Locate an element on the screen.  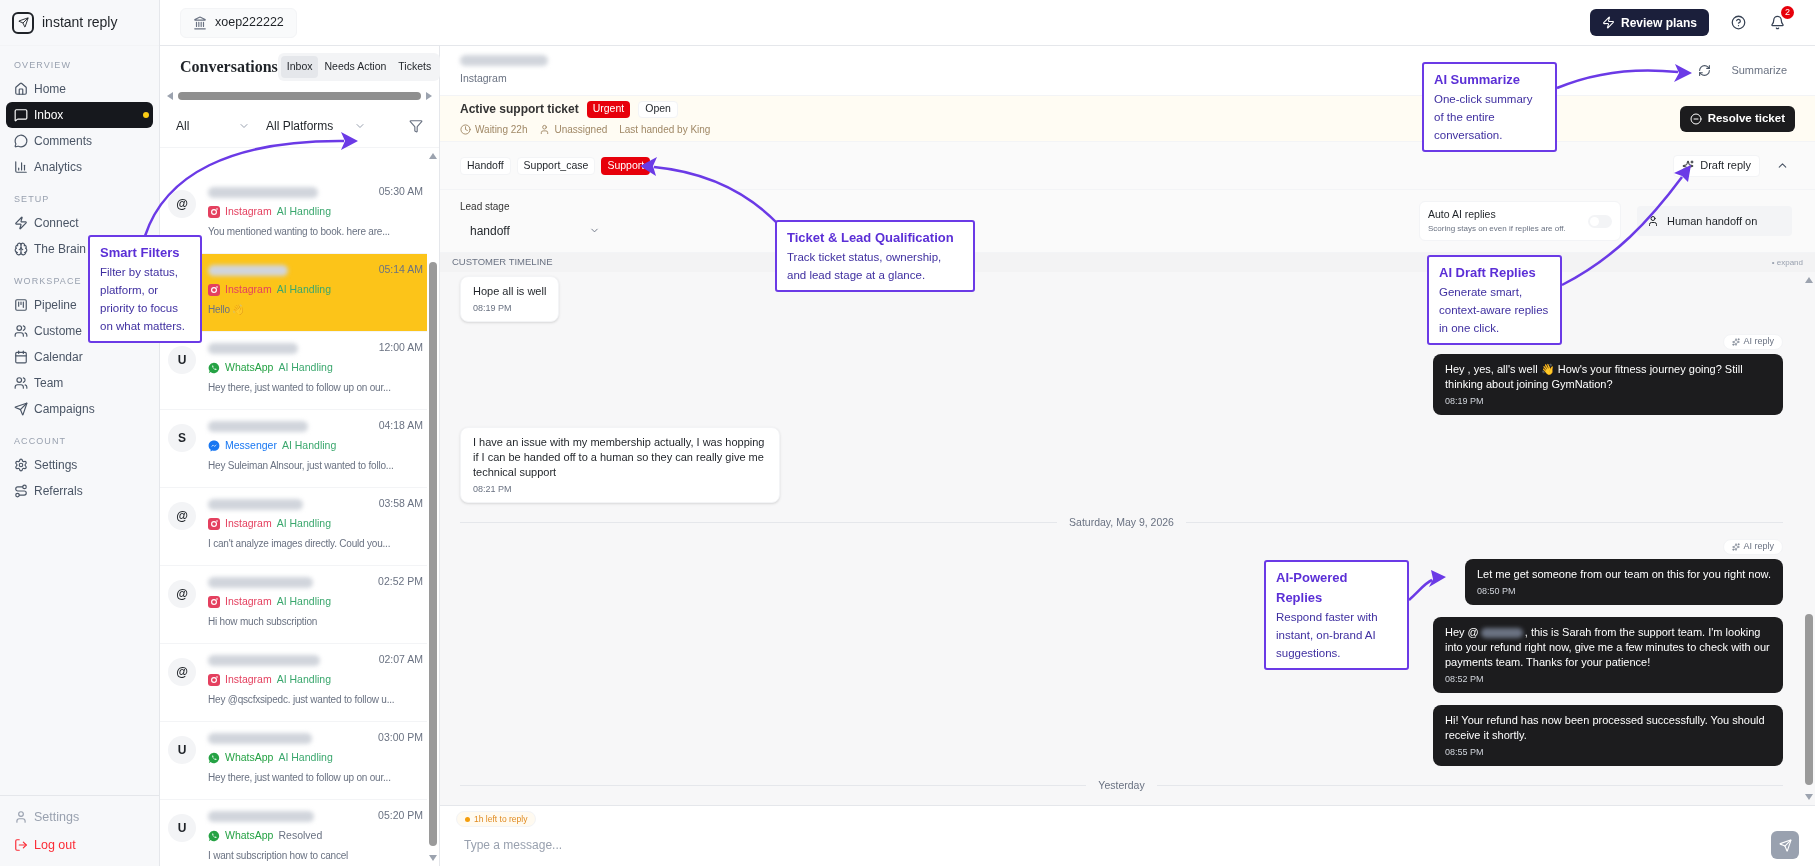
nav-item: Referrals is located at coordinates (46, 491).